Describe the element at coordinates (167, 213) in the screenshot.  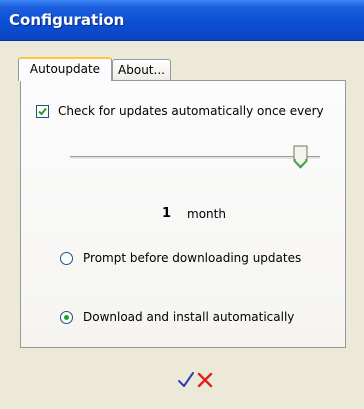
I see `interval-value: 1` at that location.